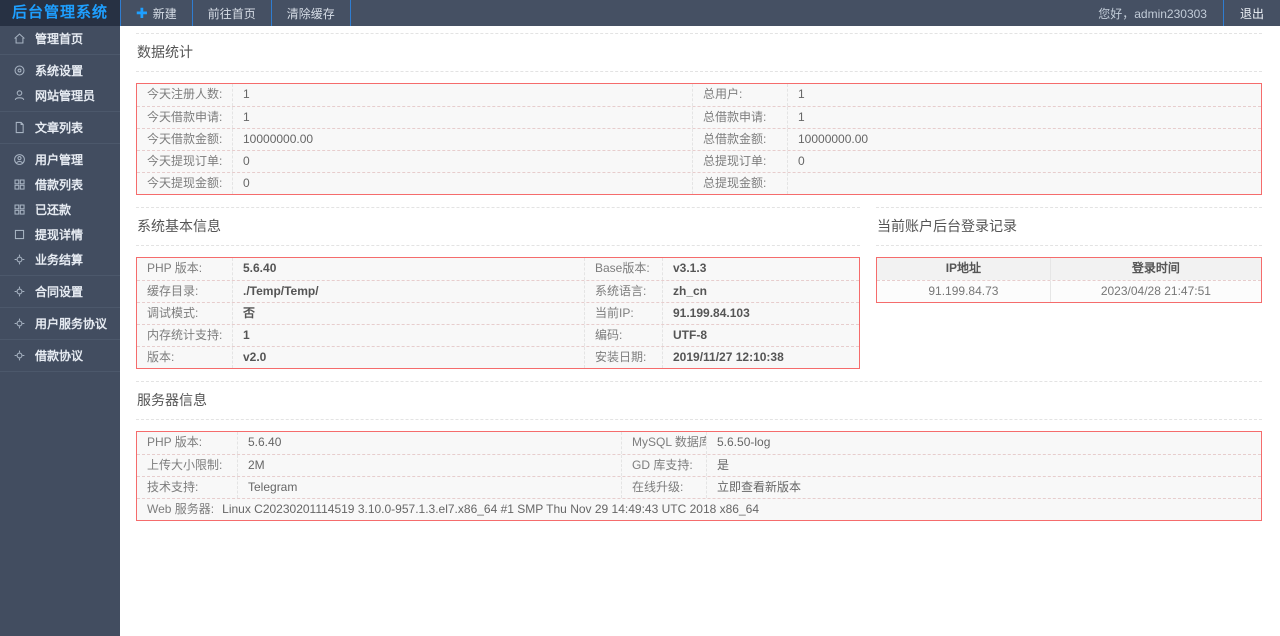 The width and height of the screenshot is (1280, 636). I want to click on info-value: 5.6.50-log, so click(983, 443).